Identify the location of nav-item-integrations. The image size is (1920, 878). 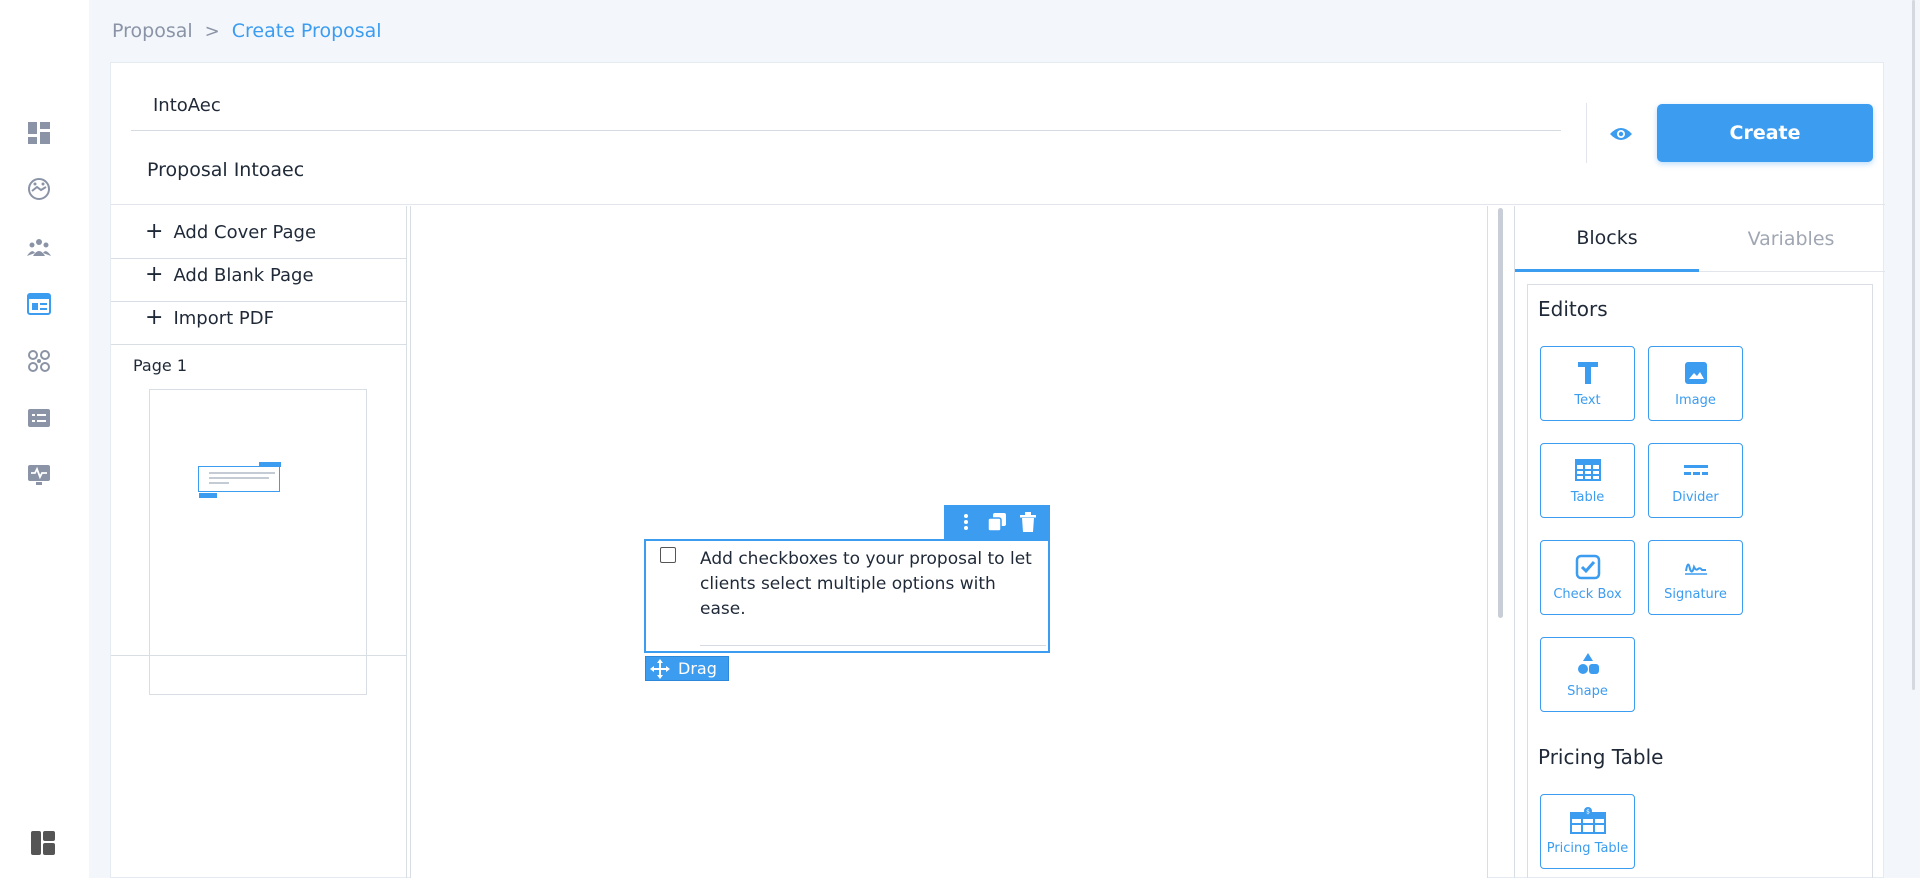
(39, 361).